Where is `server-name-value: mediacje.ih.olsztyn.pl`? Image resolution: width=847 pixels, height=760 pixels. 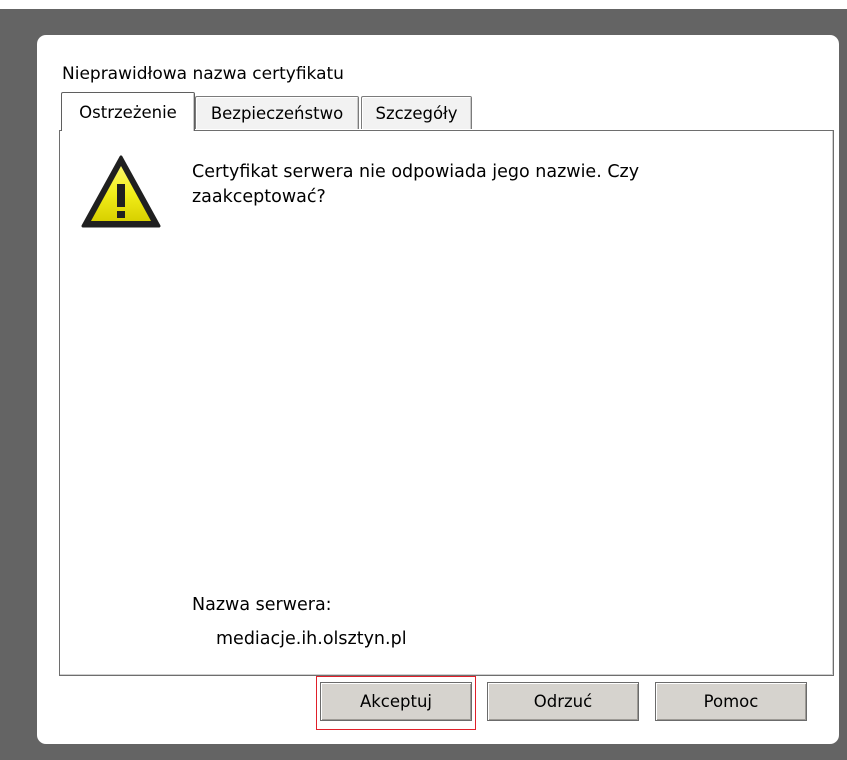 server-name-value: mediacje.ih.olsztyn.pl is located at coordinates (311, 639).